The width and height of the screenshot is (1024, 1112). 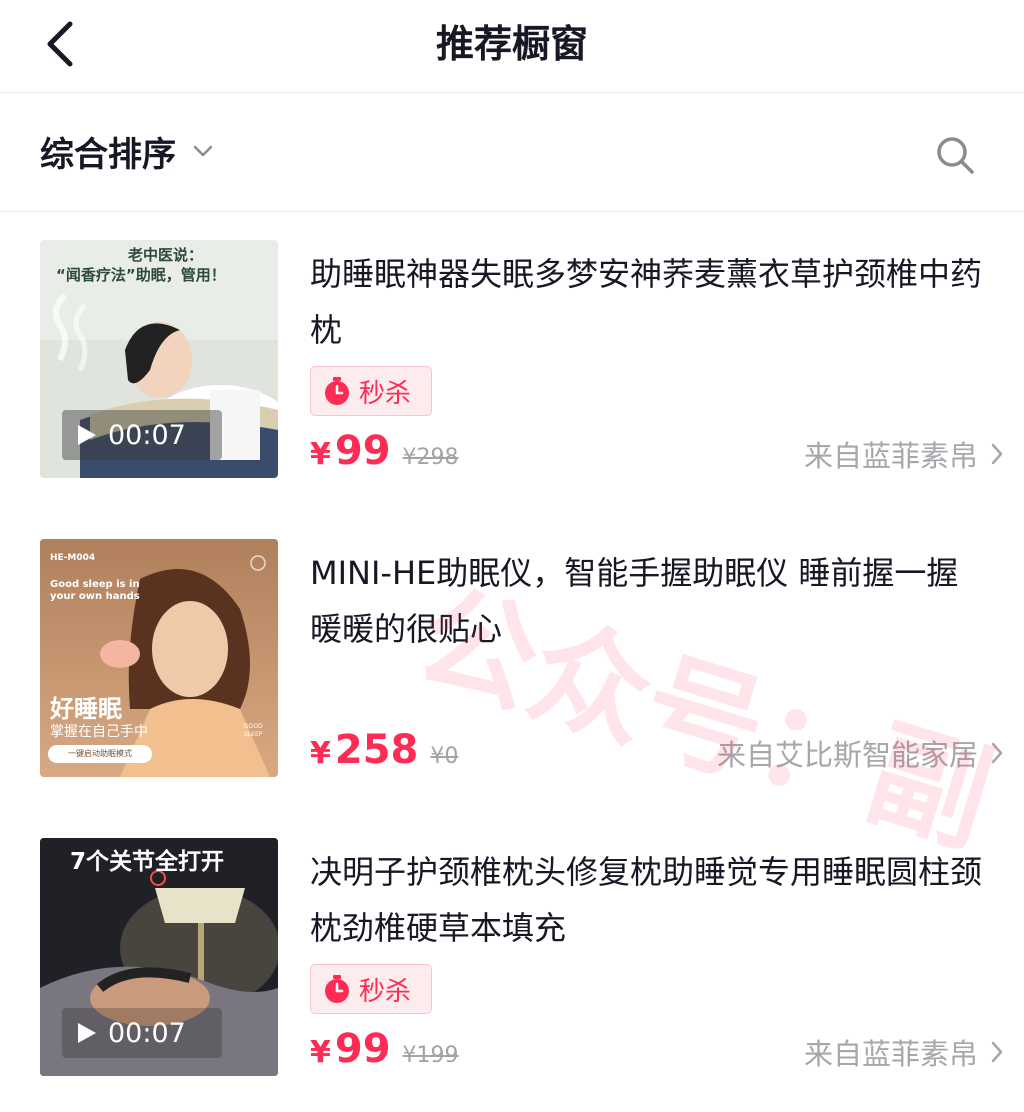 I want to click on price-row: ¥ 99 ¥298, so click(x=384, y=454).